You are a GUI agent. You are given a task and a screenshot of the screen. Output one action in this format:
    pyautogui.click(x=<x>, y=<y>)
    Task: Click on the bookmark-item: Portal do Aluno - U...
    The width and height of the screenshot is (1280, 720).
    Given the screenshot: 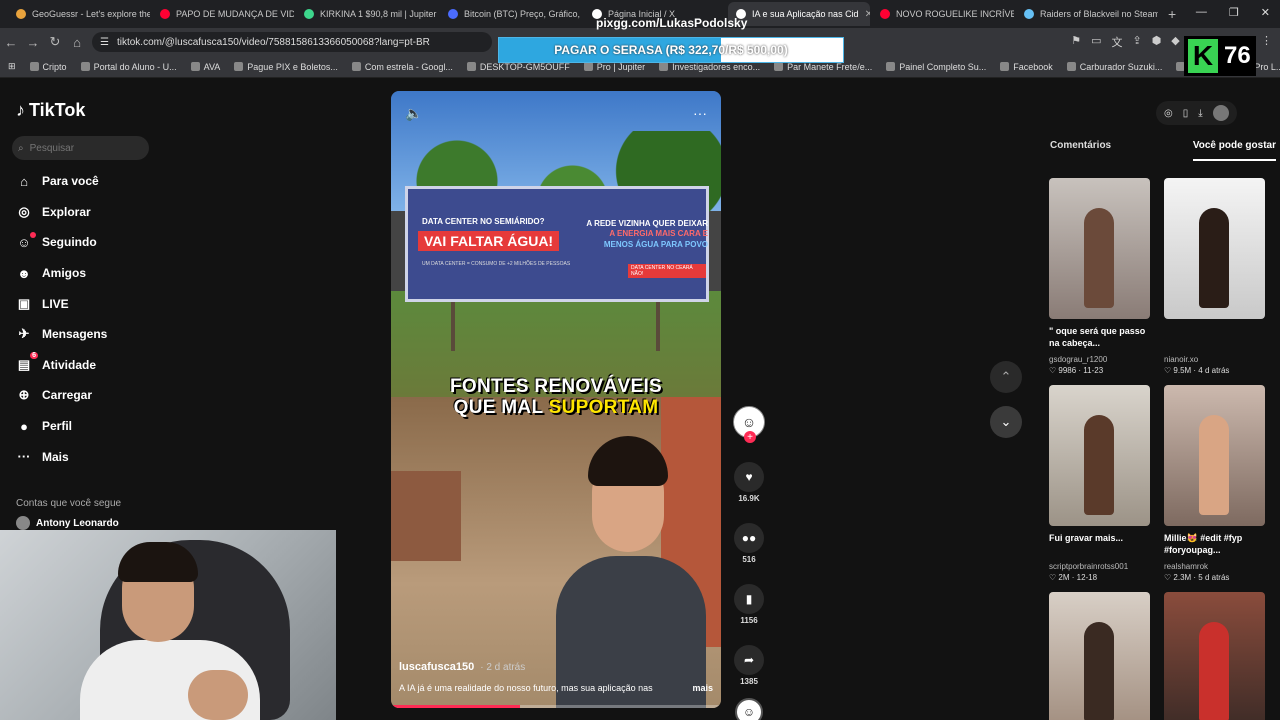 What is the action you would take?
    pyautogui.click(x=128, y=67)
    